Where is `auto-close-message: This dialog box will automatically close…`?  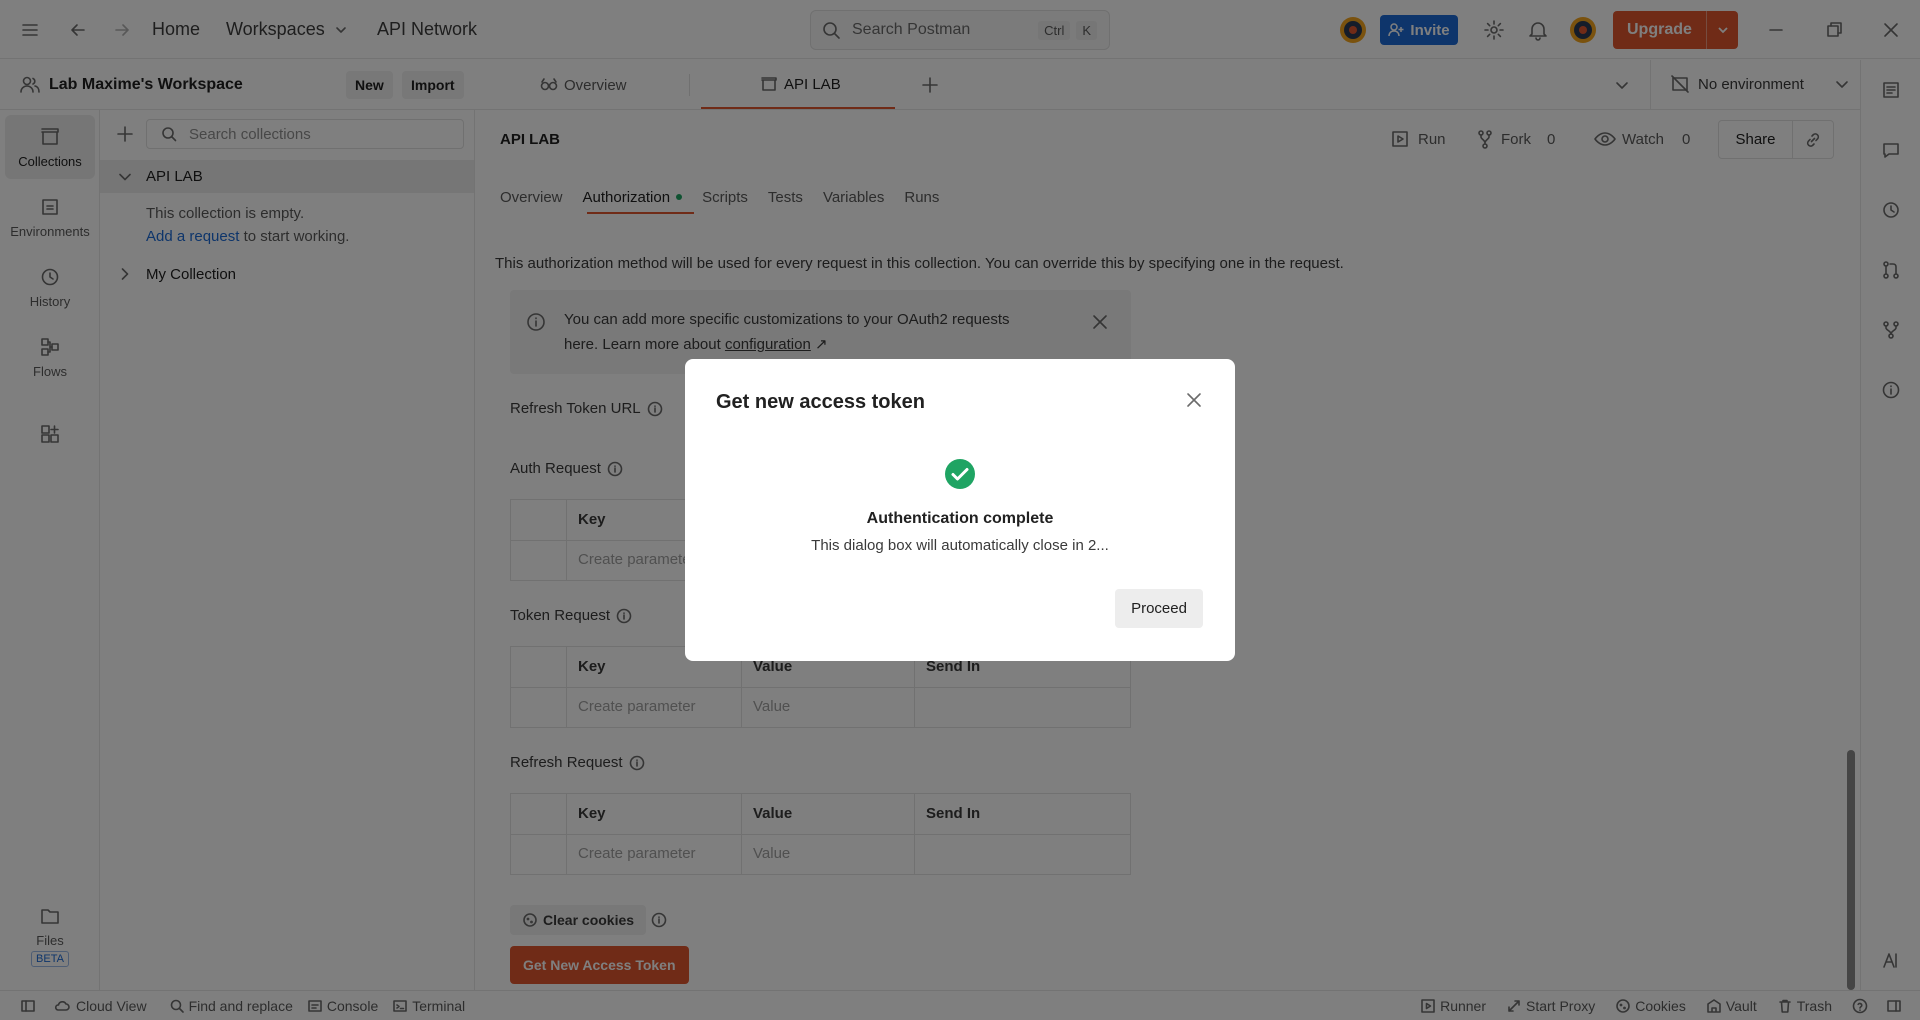 auto-close-message: This dialog box will automatically close… is located at coordinates (960, 545).